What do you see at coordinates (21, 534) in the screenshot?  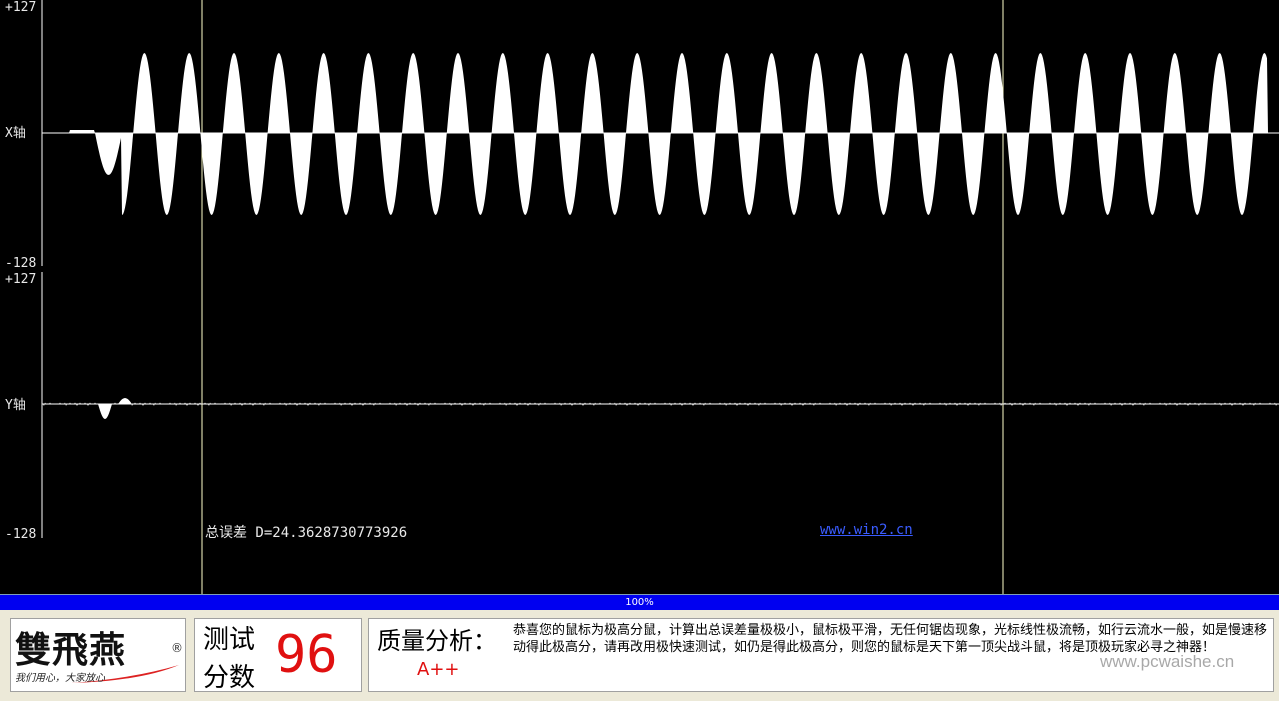 I see `y-axis-min-label: -128` at bounding box center [21, 534].